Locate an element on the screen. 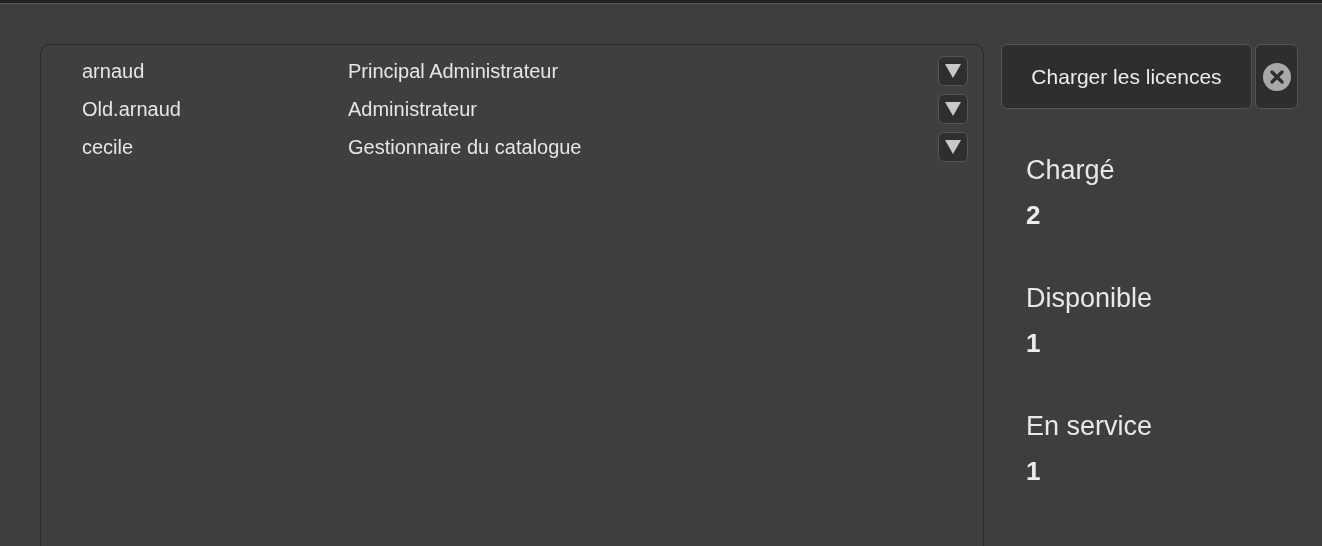 Image resolution: width=1322 pixels, height=546 pixels. stat-label: En service is located at coordinates (1090, 426).